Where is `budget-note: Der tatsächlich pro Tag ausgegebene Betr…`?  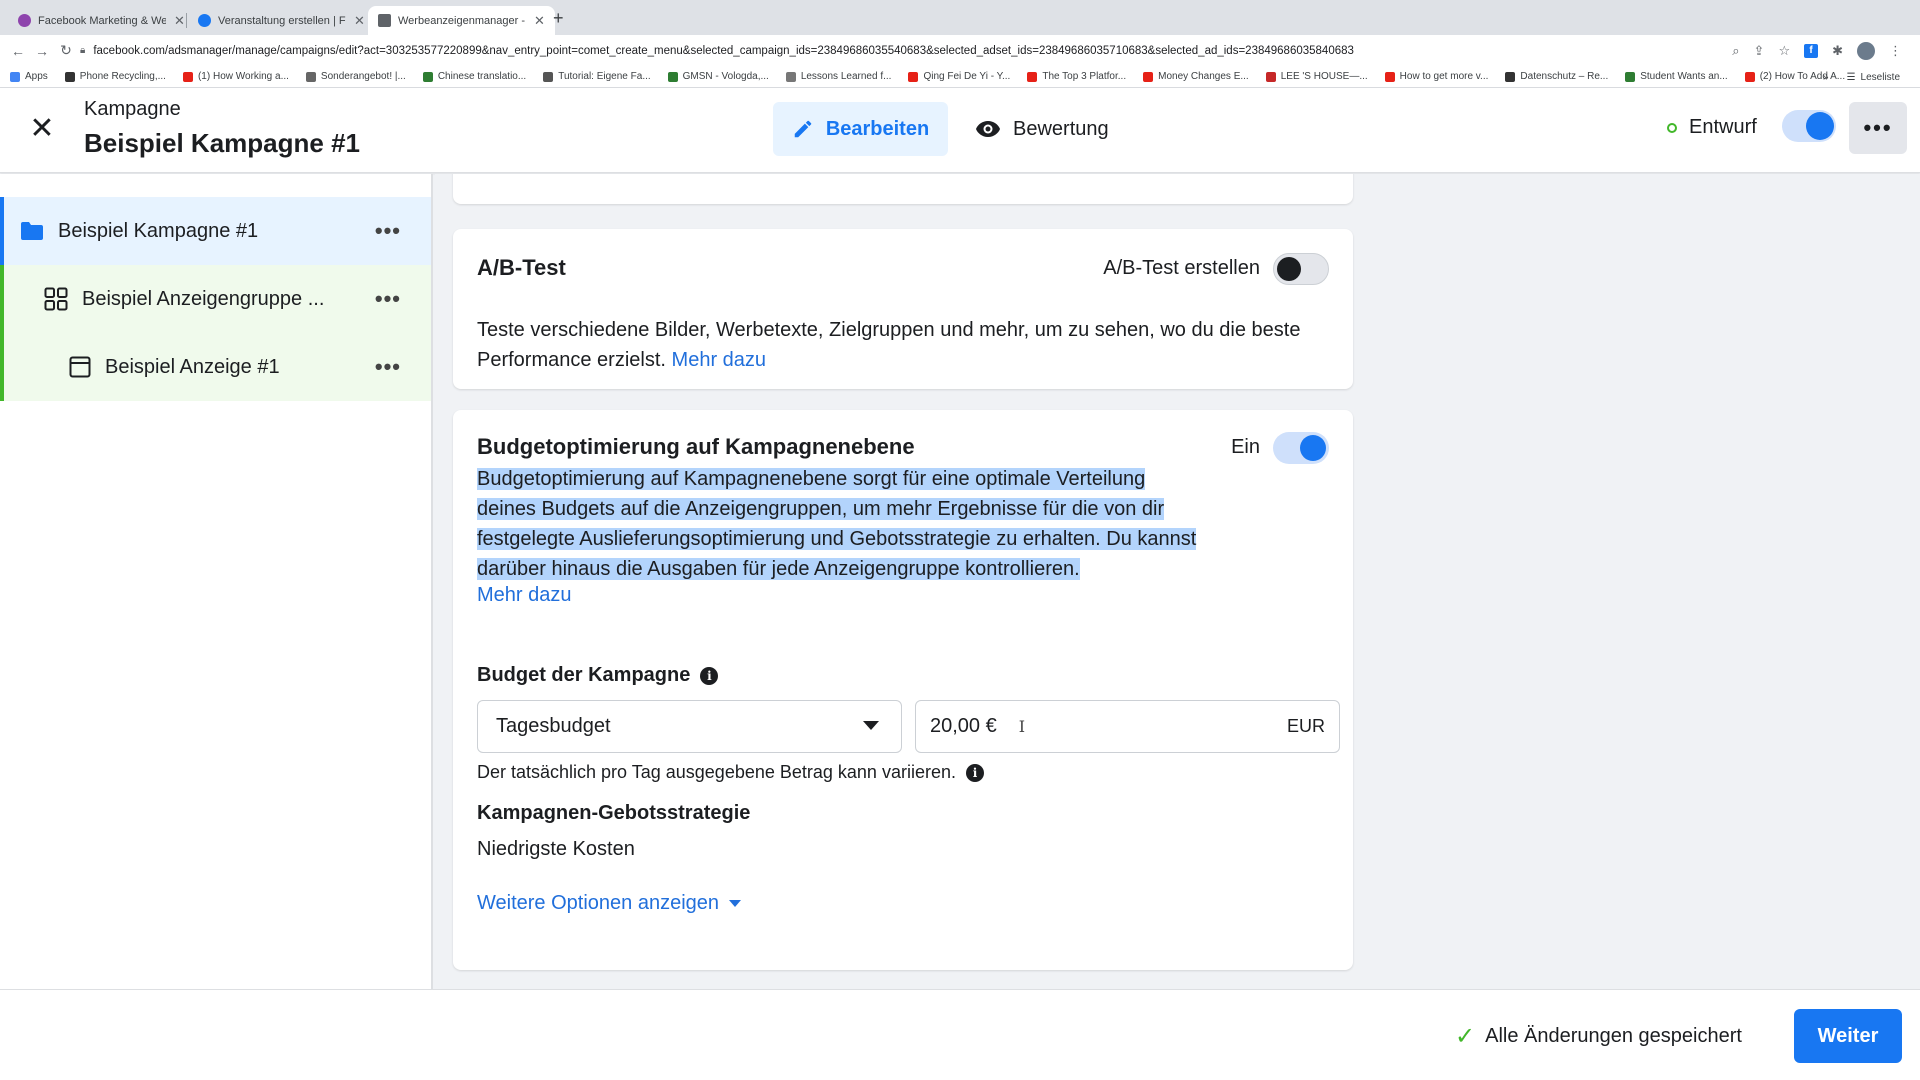
budget-note: Der tatsächlich pro Tag ausgegebene Betr… is located at coordinates (730, 772).